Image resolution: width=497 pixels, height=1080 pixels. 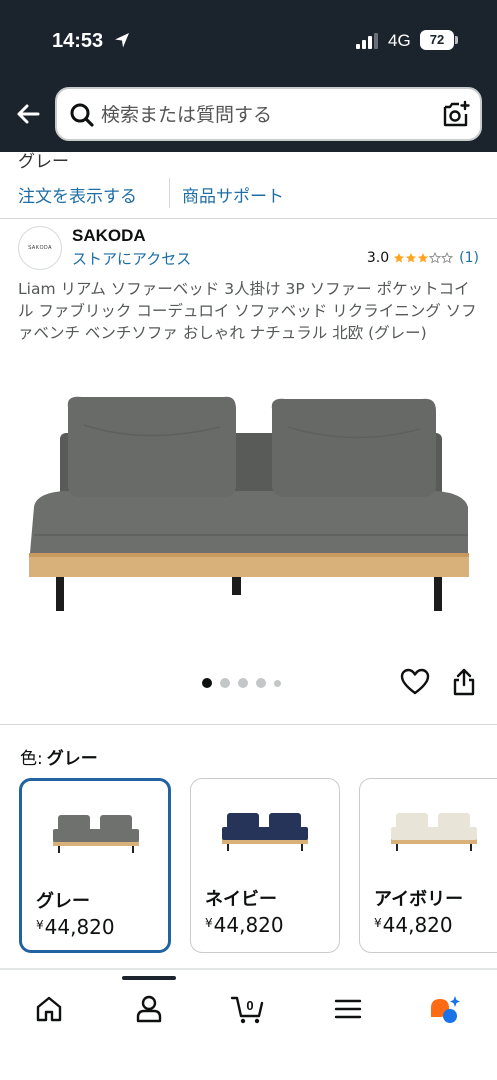 I want to click on location-arrow-icon, so click(x=122, y=40).